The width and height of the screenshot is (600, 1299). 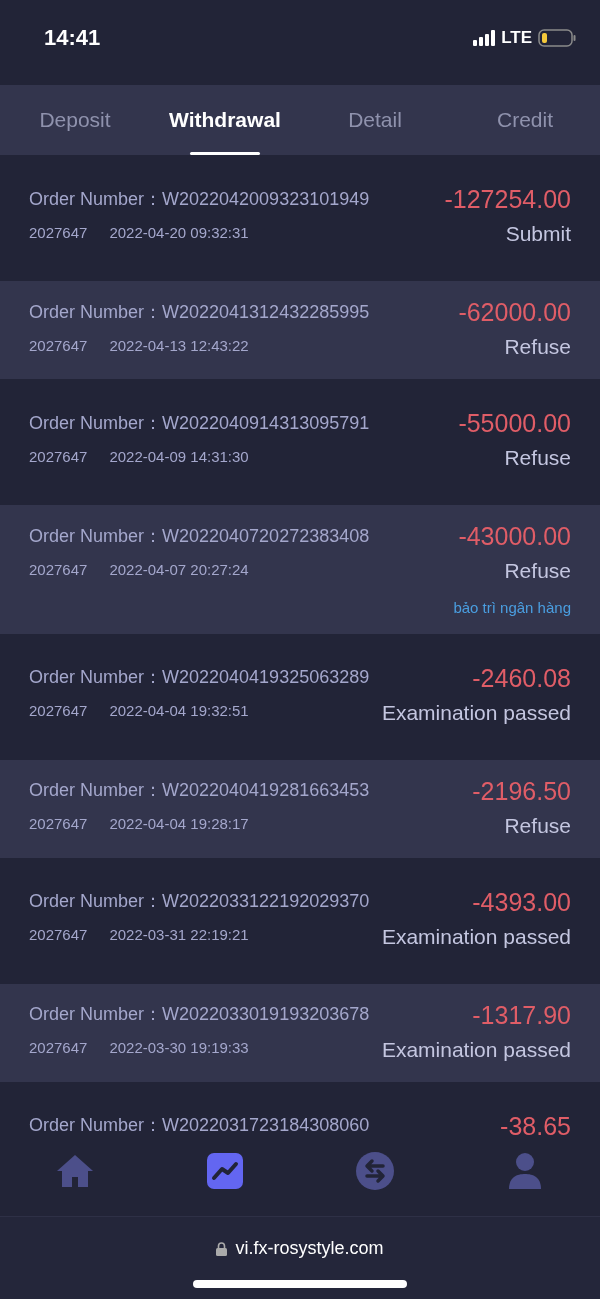 I want to click on order-row: Order Number：W2022033019193203678 2027647 2022-03-30 19:19:33 -1317.90 Examination passed, so click(x=300, y=1032).